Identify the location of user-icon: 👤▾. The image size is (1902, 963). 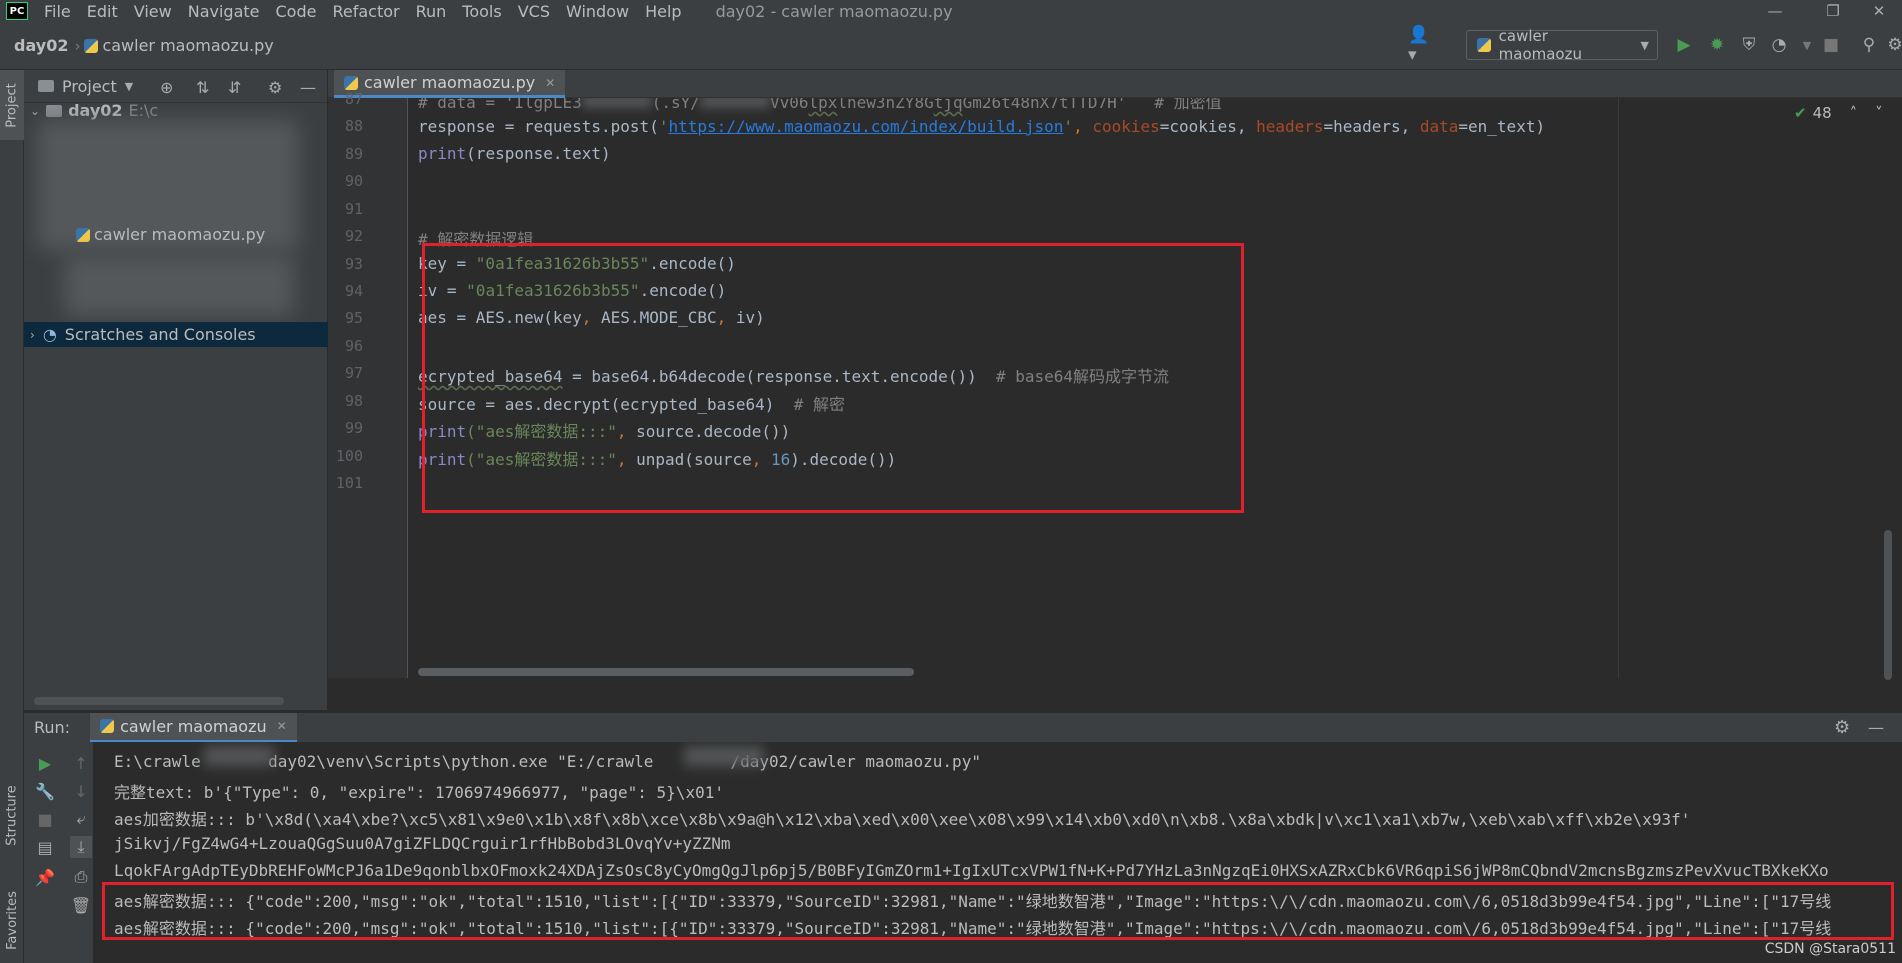
(1419, 45).